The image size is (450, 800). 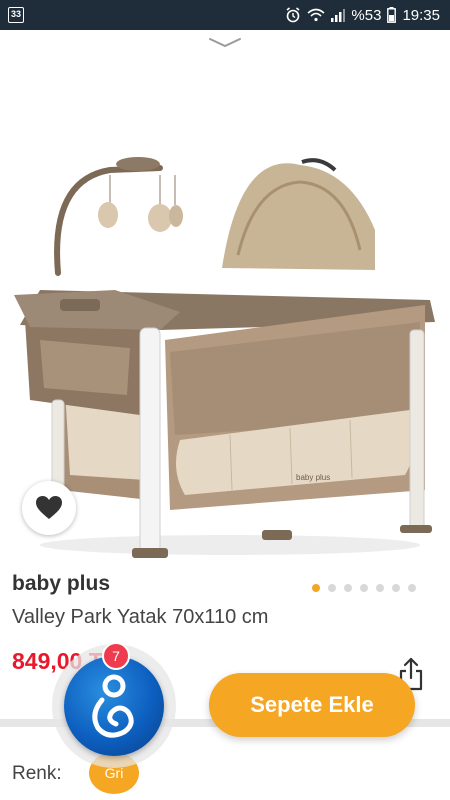 I want to click on assistant-logo-icon, so click(x=114, y=706).